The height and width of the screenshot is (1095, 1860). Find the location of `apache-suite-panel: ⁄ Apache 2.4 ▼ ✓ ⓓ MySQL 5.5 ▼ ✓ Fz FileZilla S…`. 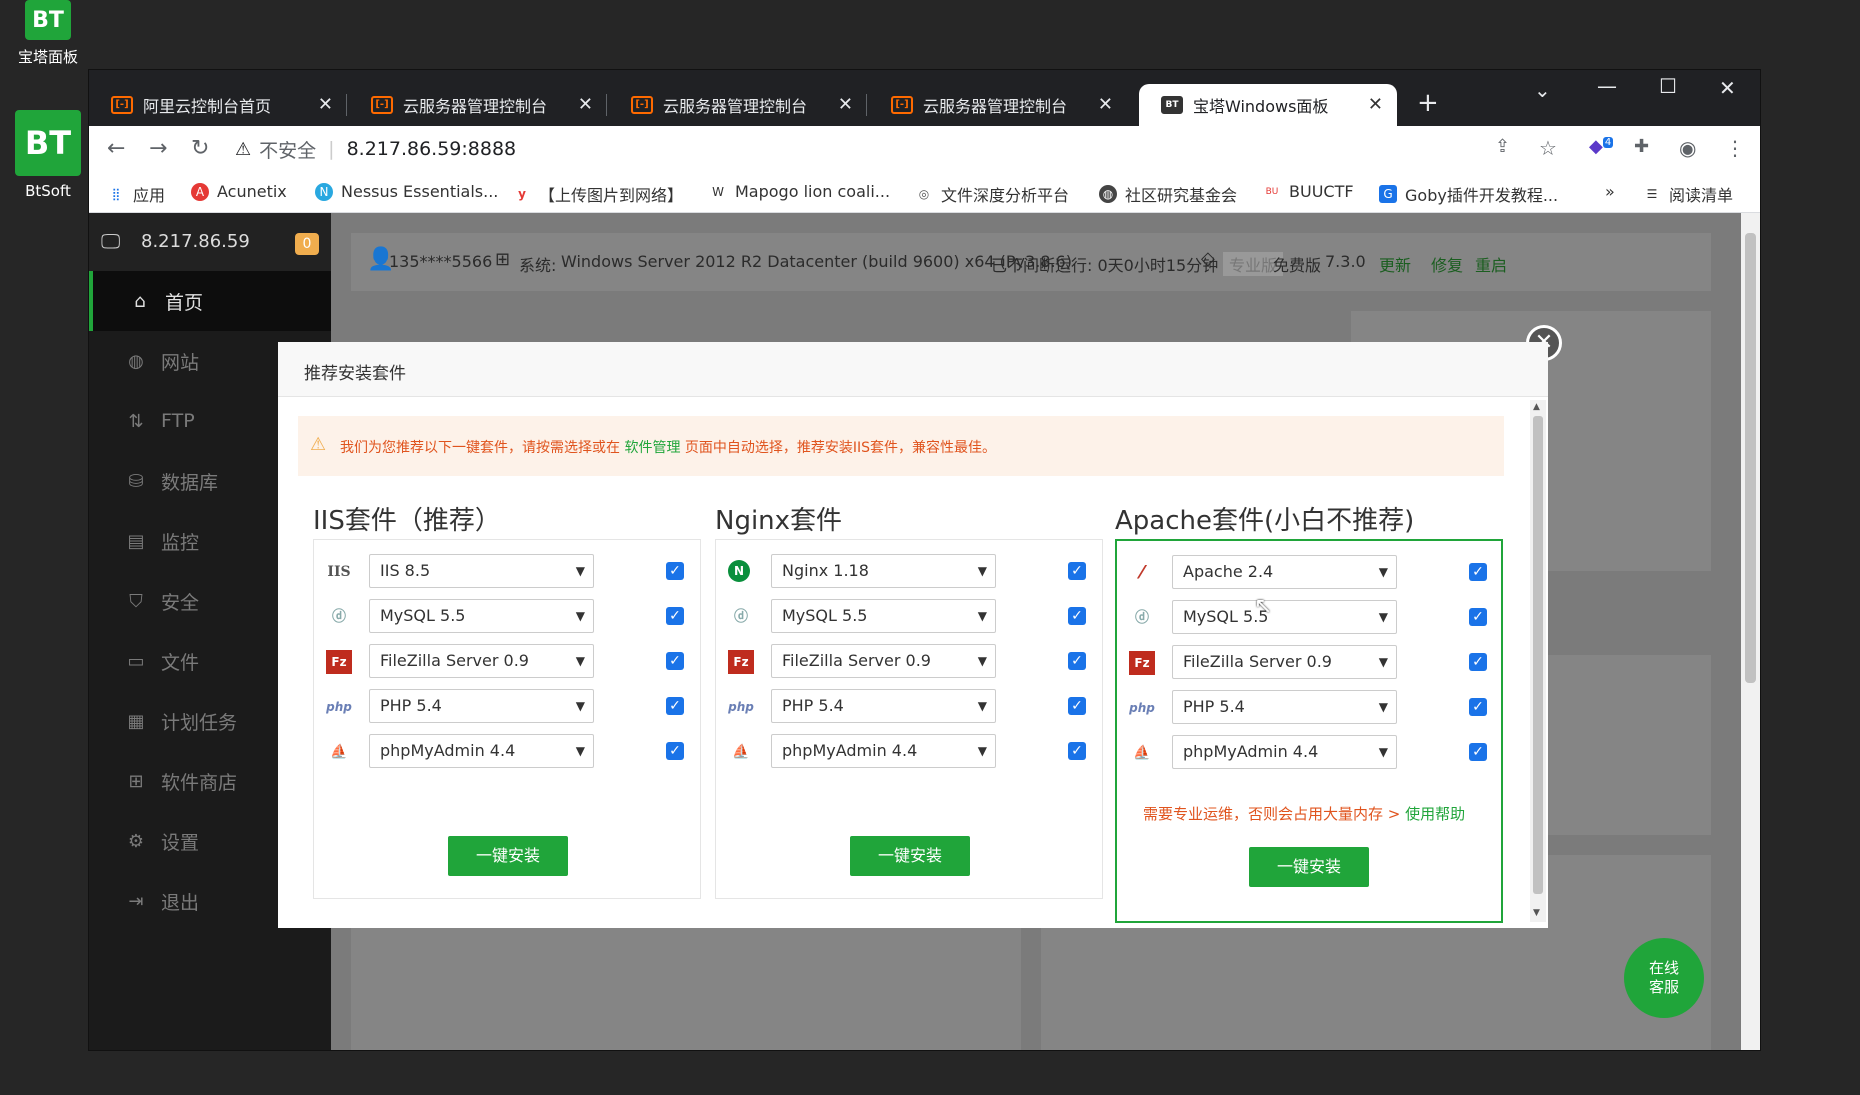

apache-suite-panel: ⁄ Apache 2.4 ▼ ✓ ⓓ MySQL 5.5 ▼ ✓ Fz FileZilla S… is located at coordinates (1309, 731).